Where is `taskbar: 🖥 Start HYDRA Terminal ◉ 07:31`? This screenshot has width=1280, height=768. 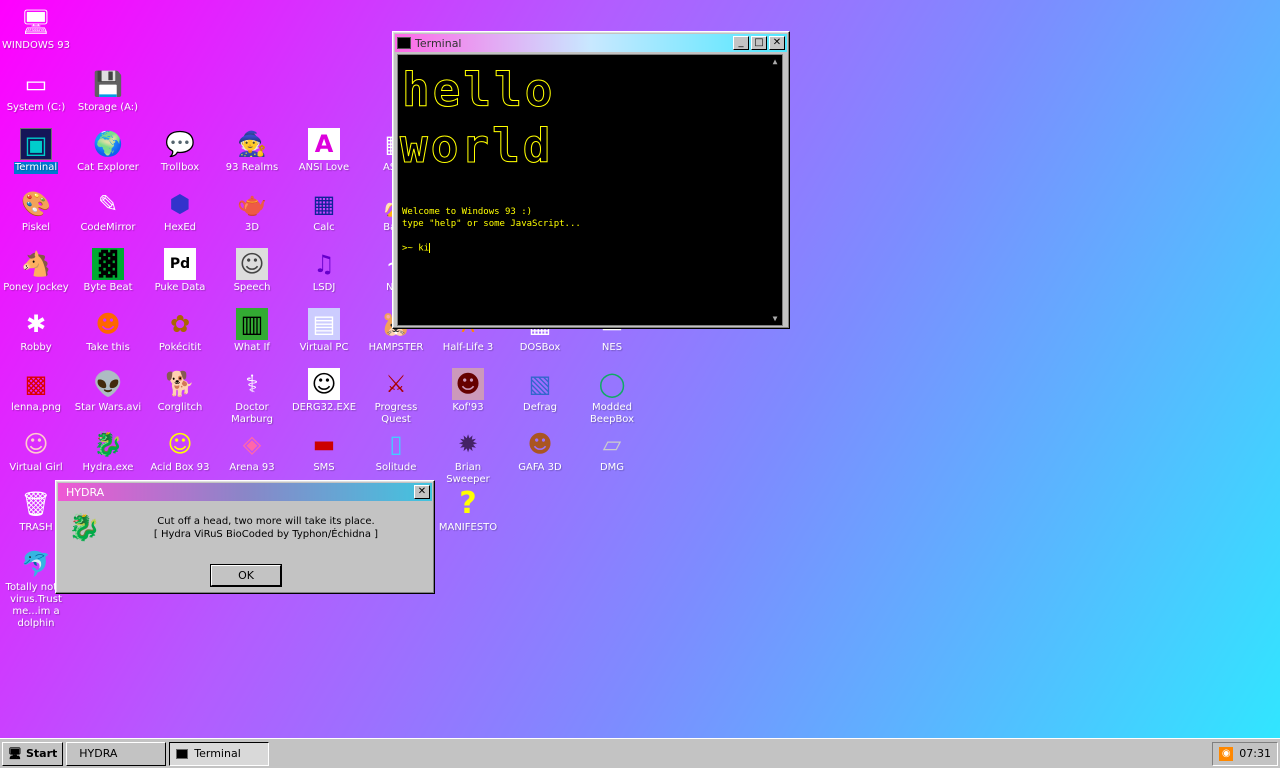
taskbar: 🖥 Start HYDRA Terminal ◉ 07:31 is located at coordinates (640, 753).